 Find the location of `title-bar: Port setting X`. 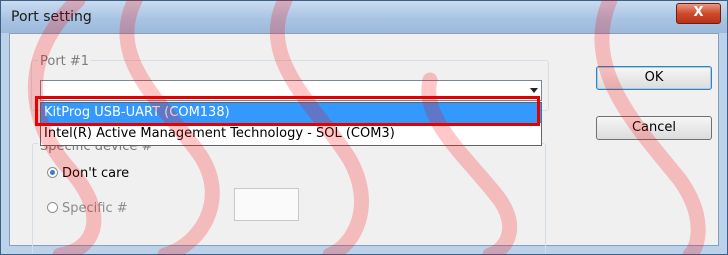

title-bar: Port setting X is located at coordinates (364, 17).